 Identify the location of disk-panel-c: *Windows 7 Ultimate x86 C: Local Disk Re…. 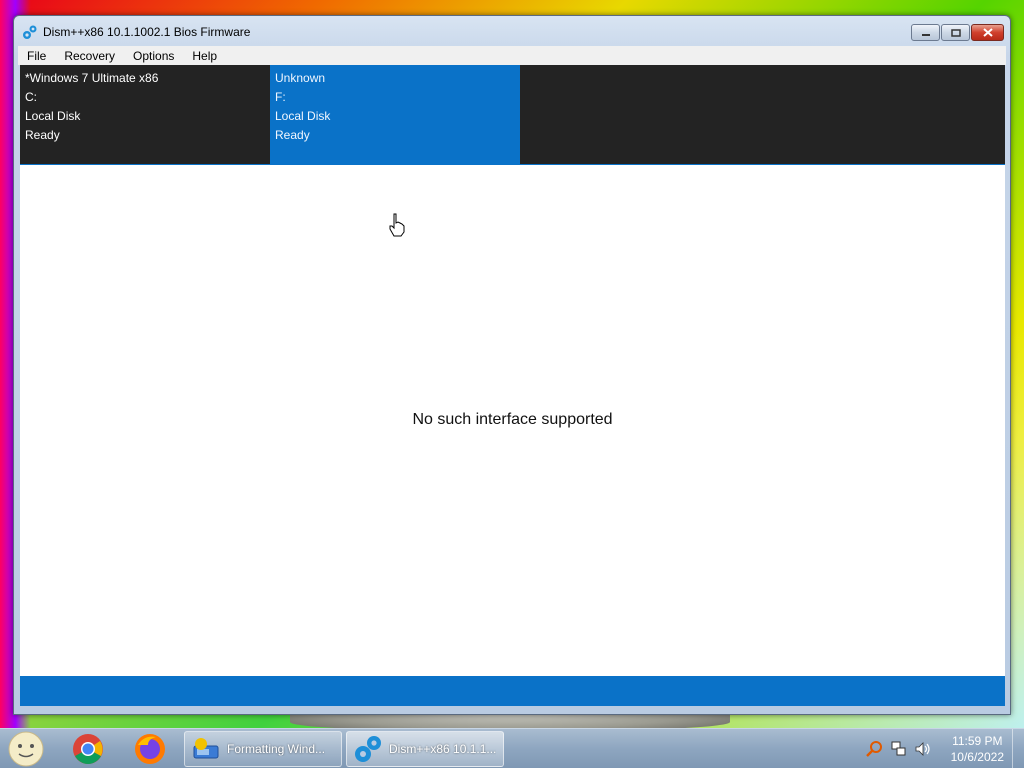
(145, 114).